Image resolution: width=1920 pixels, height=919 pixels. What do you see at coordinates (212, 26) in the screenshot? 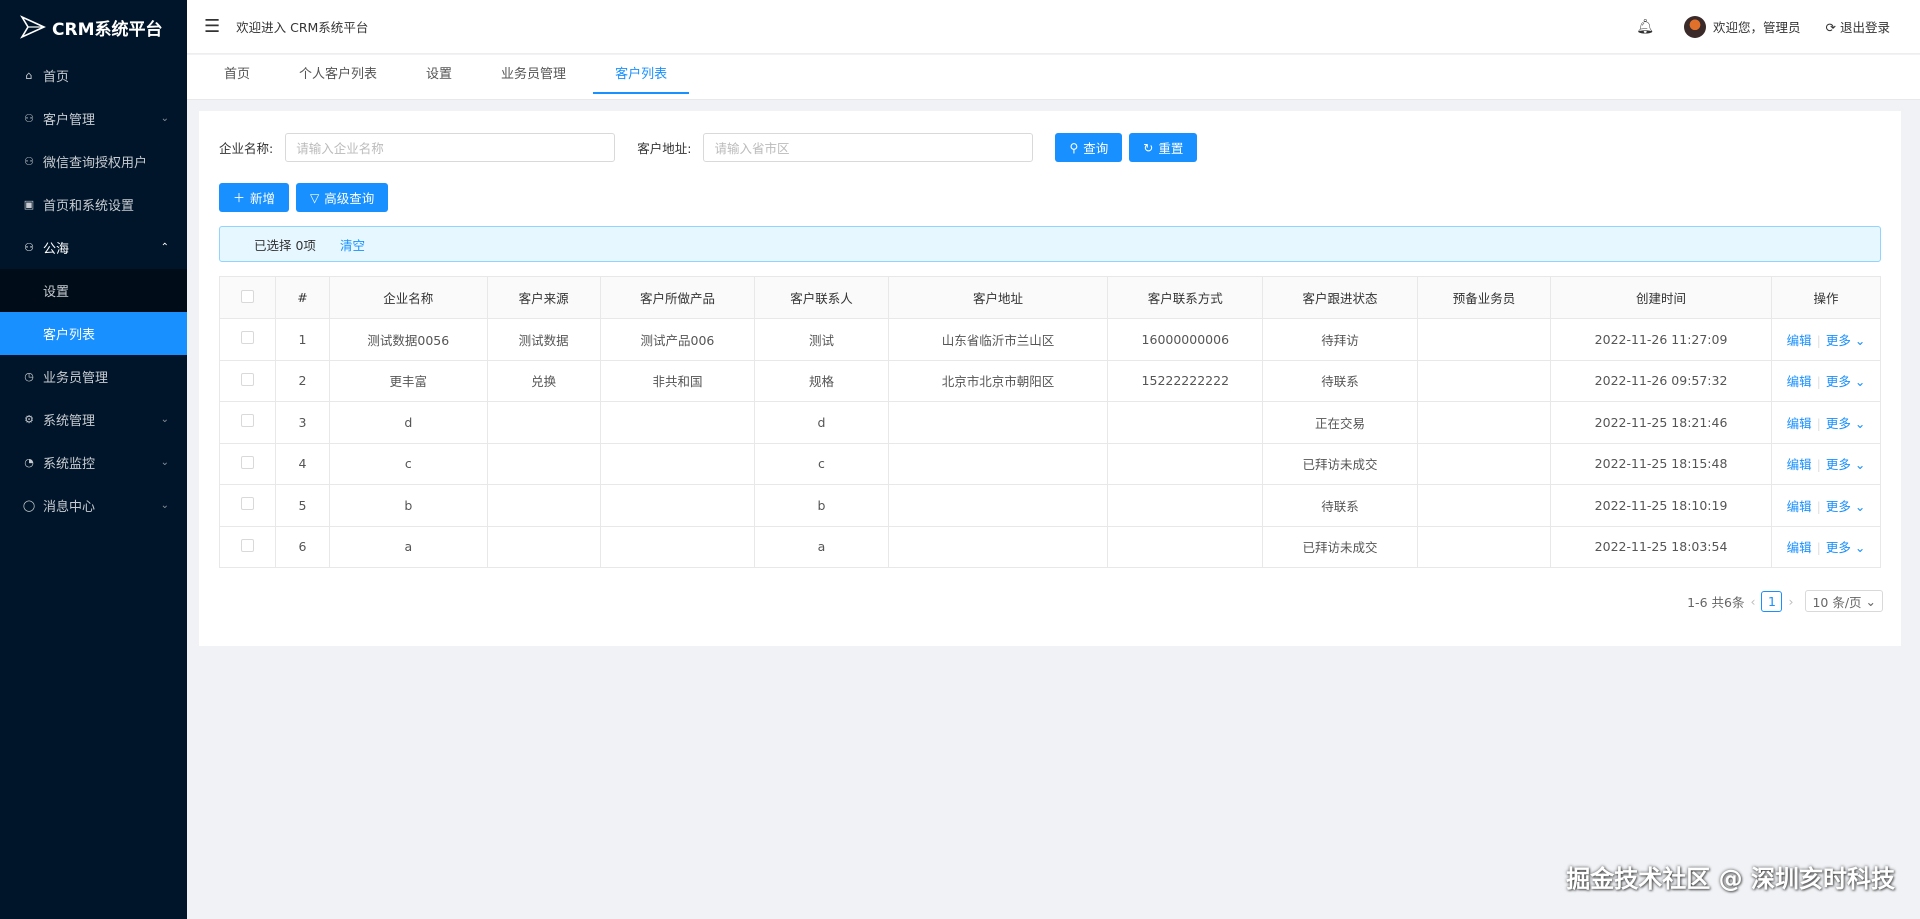
I see `menu-fold-icon: ☰` at bounding box center [212, 26].